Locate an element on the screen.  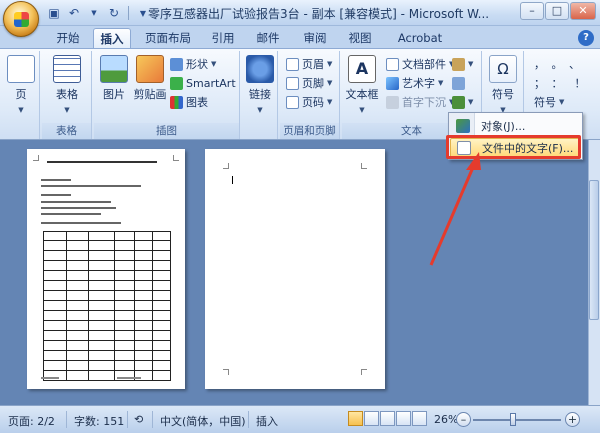
dropcap-label: 首字下沉 is located at coordinates (424, 102).